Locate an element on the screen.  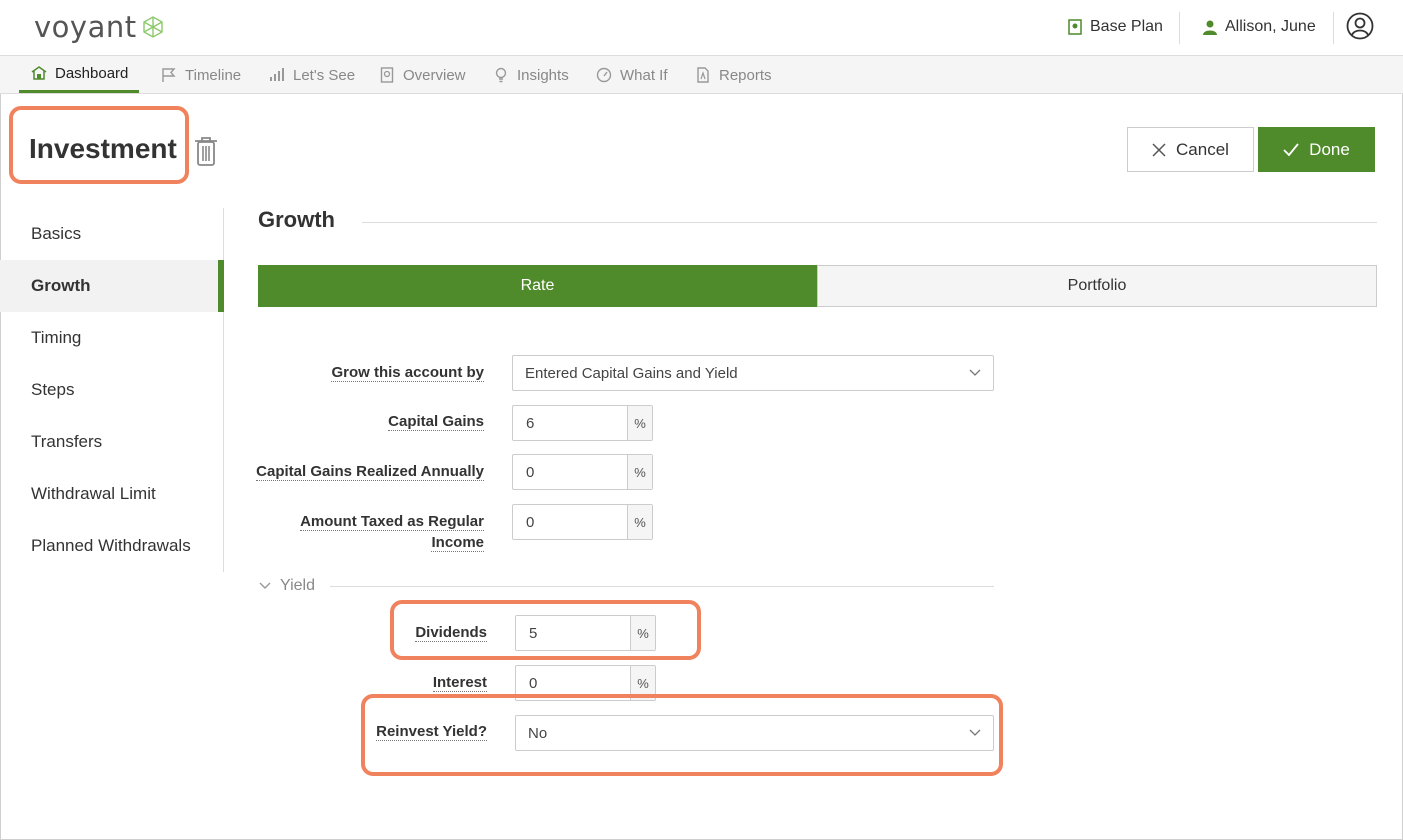
nav-lets-see: Let's See is located at coordinates (312, 75).